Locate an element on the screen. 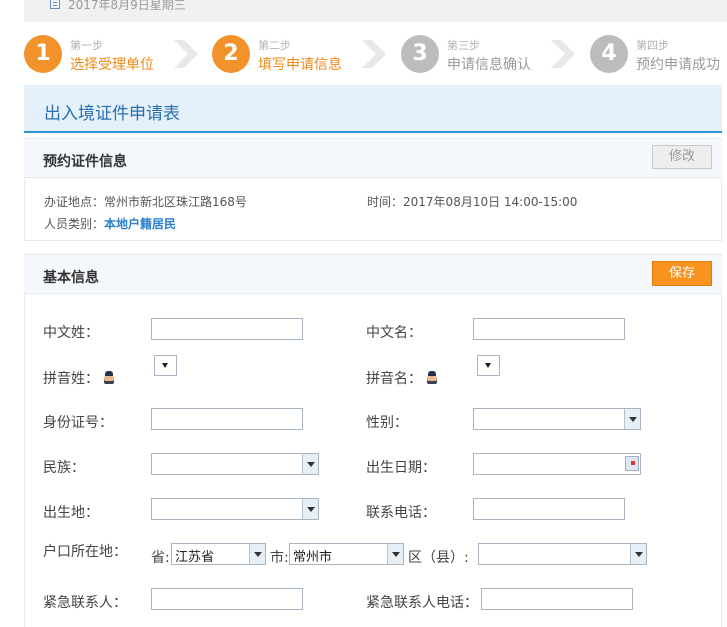 This screenshot has width=727, height=627. province-select: 江苏省 is located at coordinates (218, 554).